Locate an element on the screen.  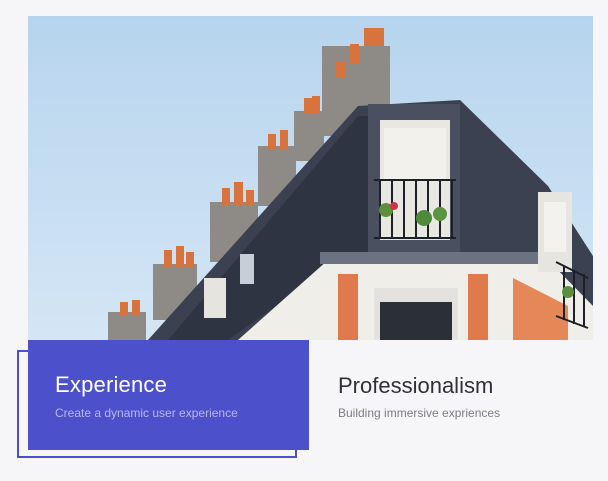
feature-subtitle: Building immersive expriences is located at coordinates (419, 413).